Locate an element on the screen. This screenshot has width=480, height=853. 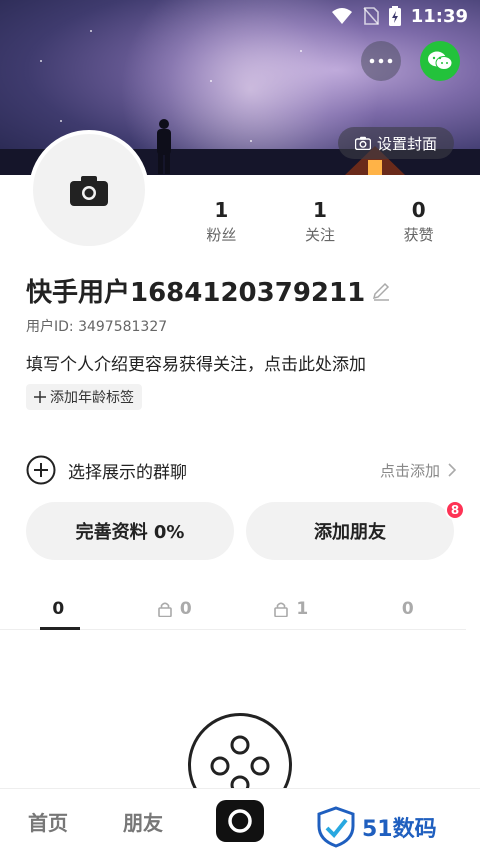
add-friends-button: 添加朋友 is located at coordinates (350, 531).